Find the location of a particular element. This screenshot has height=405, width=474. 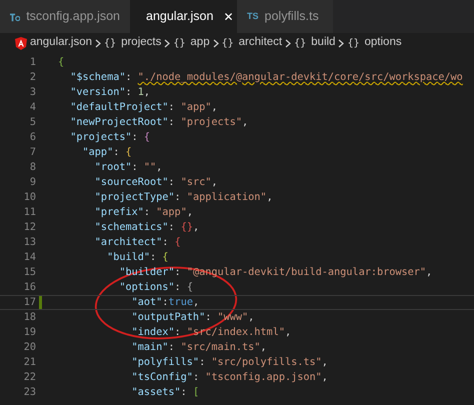

breadcrumb-item: architect is located at coordinates (260, 43).